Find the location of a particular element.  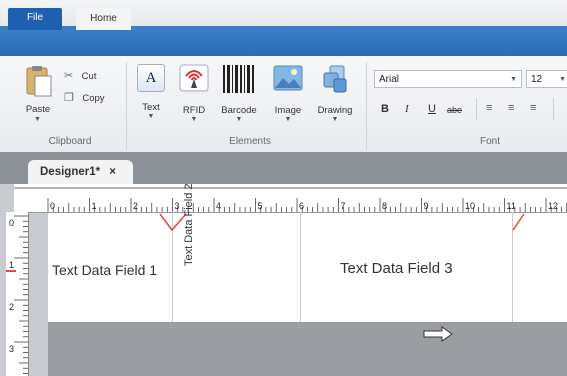

underline-button: U is located at coordinates (432, 109).